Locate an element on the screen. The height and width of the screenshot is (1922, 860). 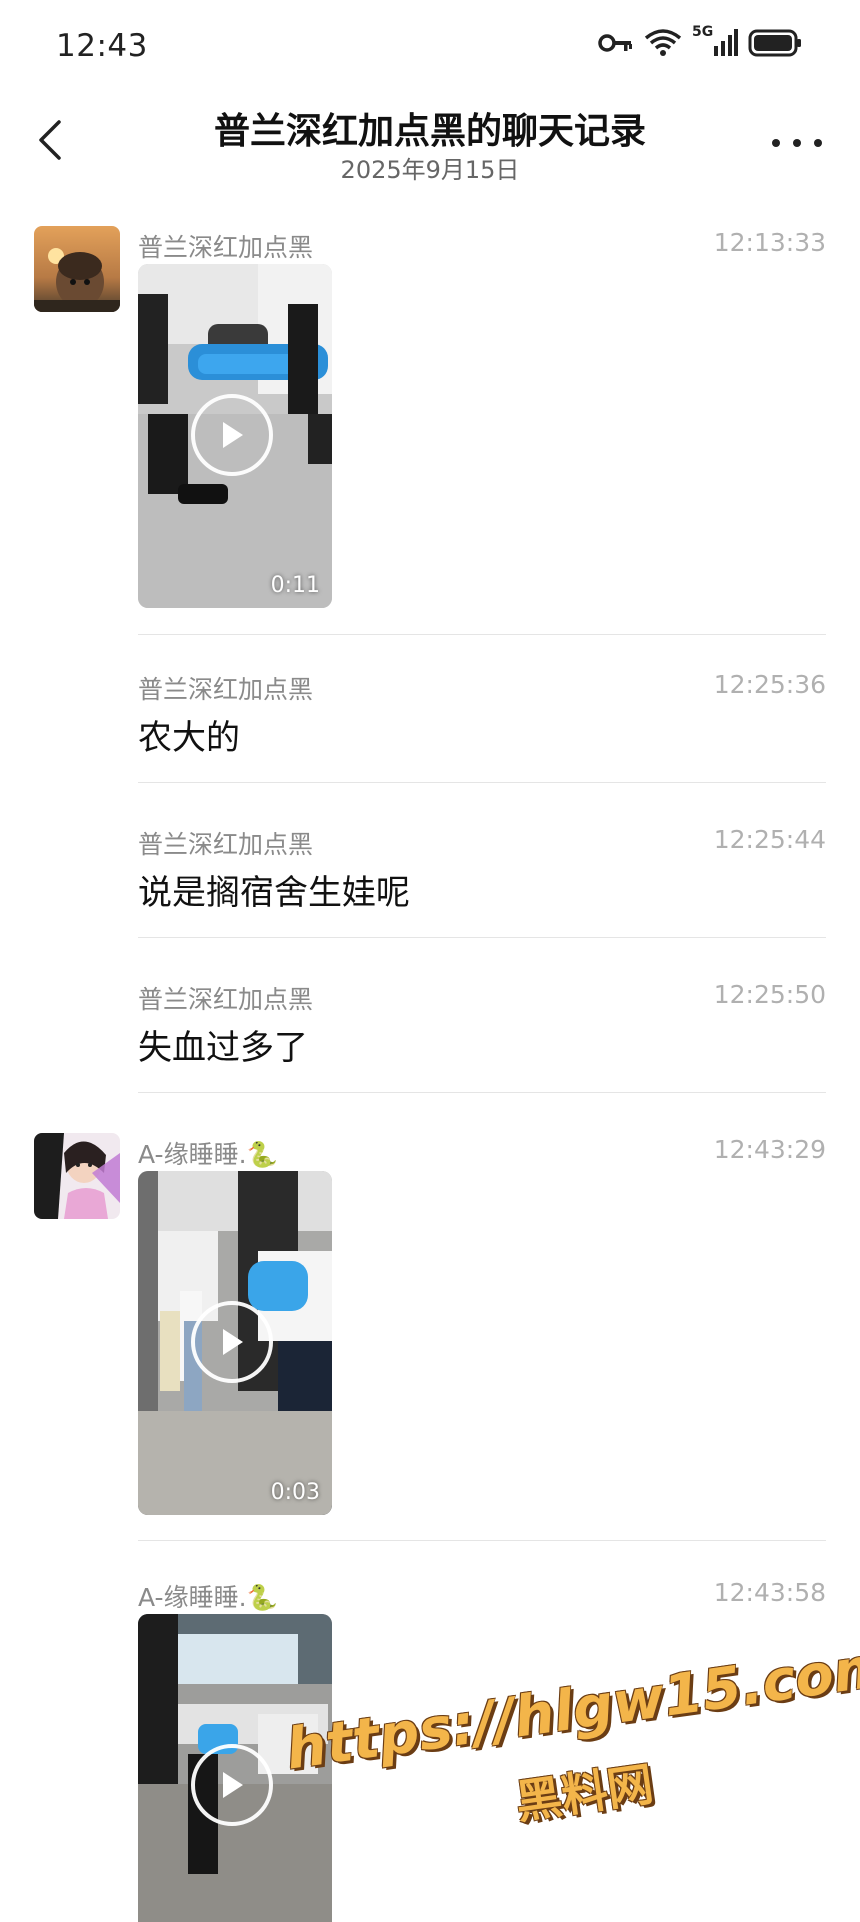
message-text: 说是搁宿舍生娃呢 is located at coordinates (274, 893).